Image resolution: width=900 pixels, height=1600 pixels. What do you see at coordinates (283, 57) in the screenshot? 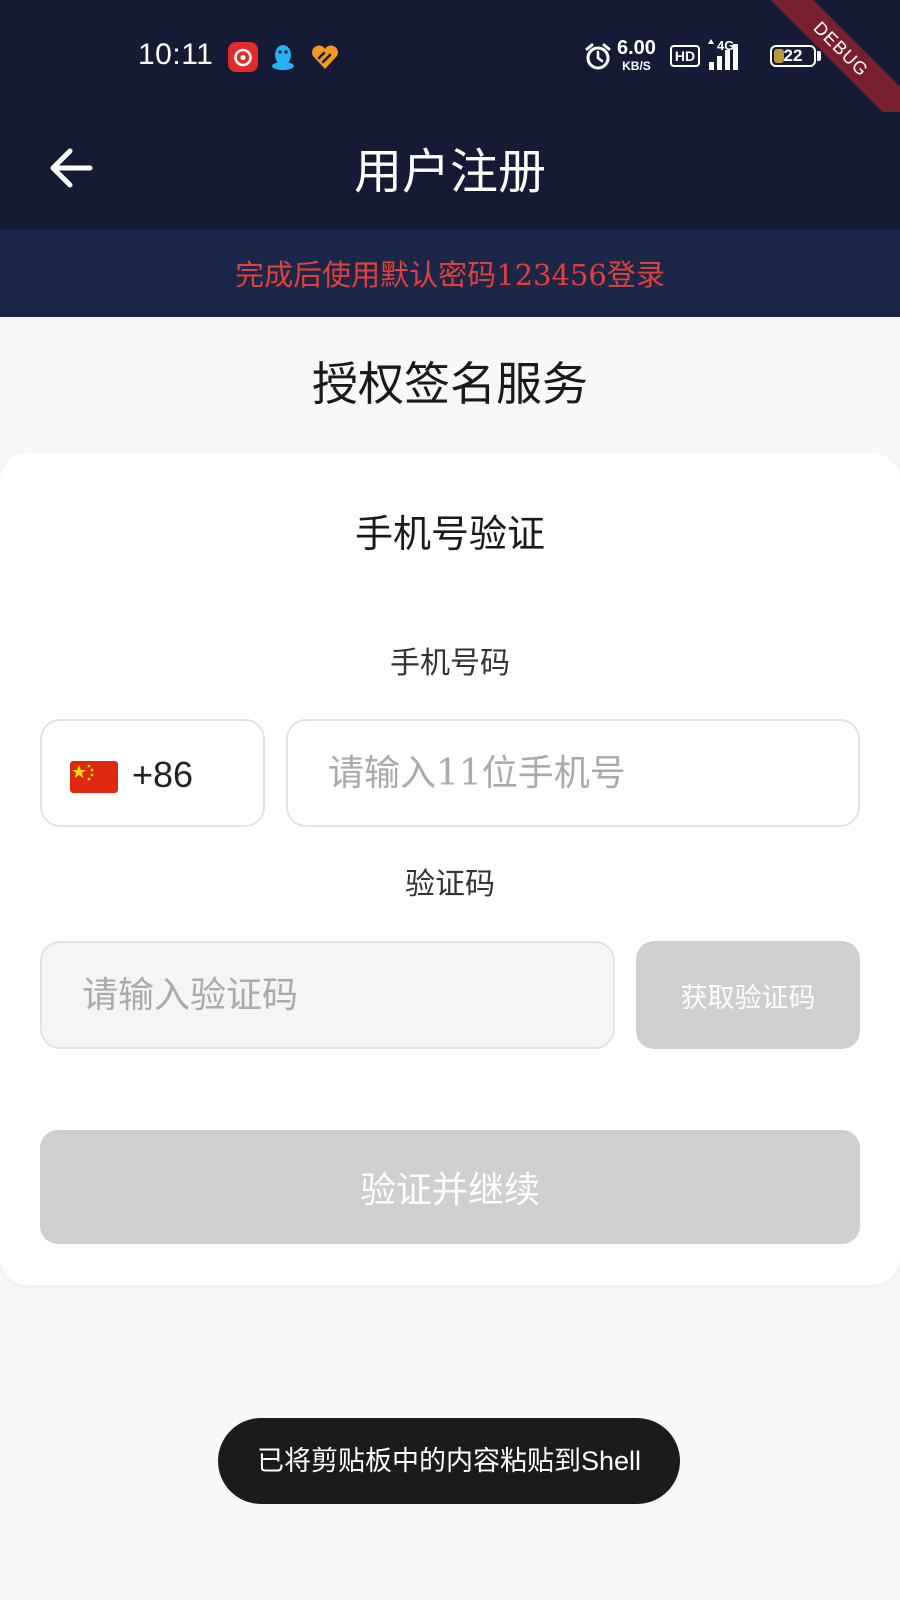
I see `qq-icon` at bounding box center [283, 57].